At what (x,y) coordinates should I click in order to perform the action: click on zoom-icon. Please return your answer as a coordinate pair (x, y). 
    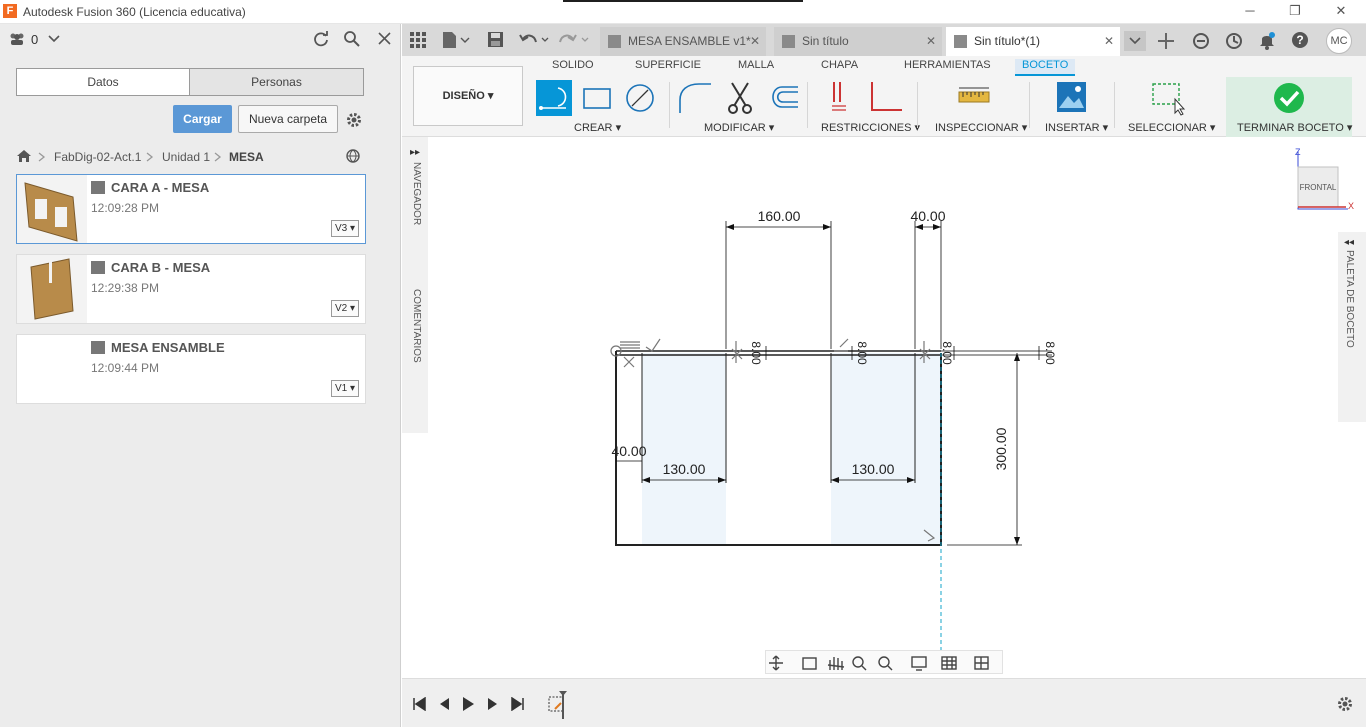
    Looking at the image, I should click on (861, 663).